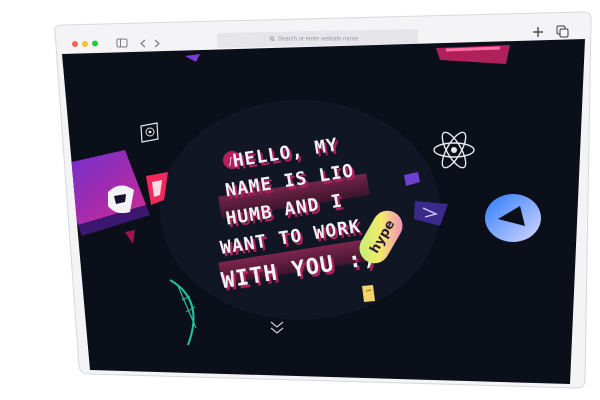 The height and width of the screenshot is (400, 600). What do you see at coordinates (85, 44) in the screenshot?
I see `minimize-dot` at bounding box center [85, 44].